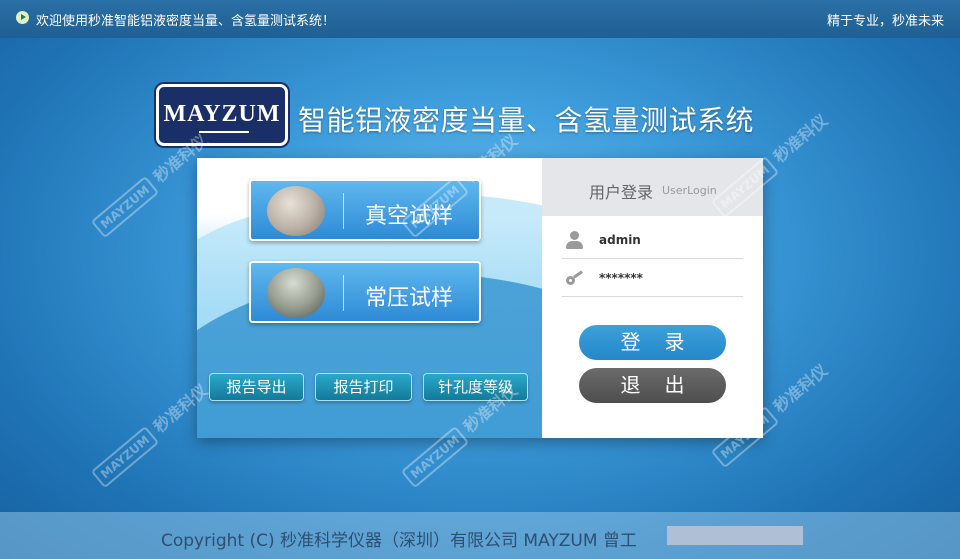 This screenshot has width=960, height=559. I want to click on footer: Copyright (C) 秒准科学仪器（深圳）有限公司 MAYZUM 曾工, so click(480, 535).